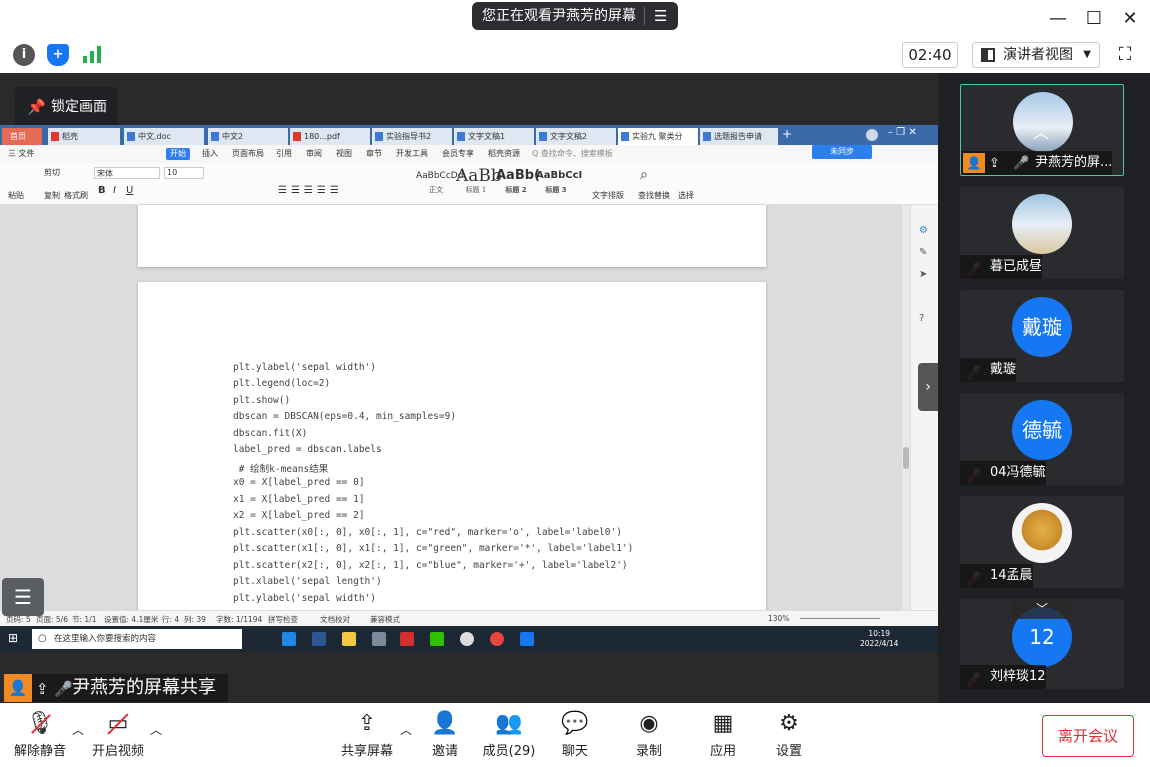  Describe the element at coordinates (127, 173) in the screenshot. I see `font-select: 宋体` at that location.